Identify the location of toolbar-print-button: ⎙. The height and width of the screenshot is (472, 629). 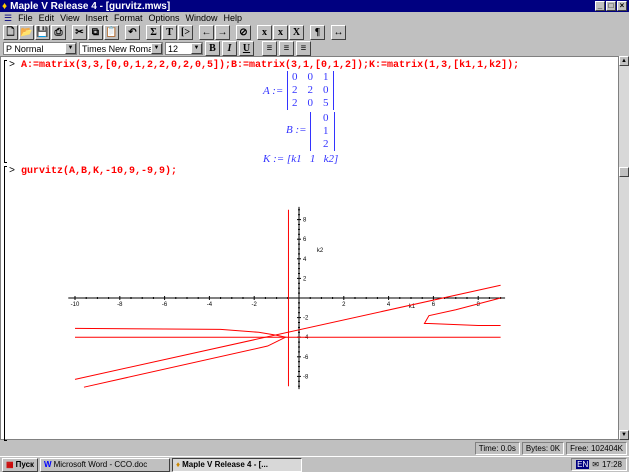
(58, 32).